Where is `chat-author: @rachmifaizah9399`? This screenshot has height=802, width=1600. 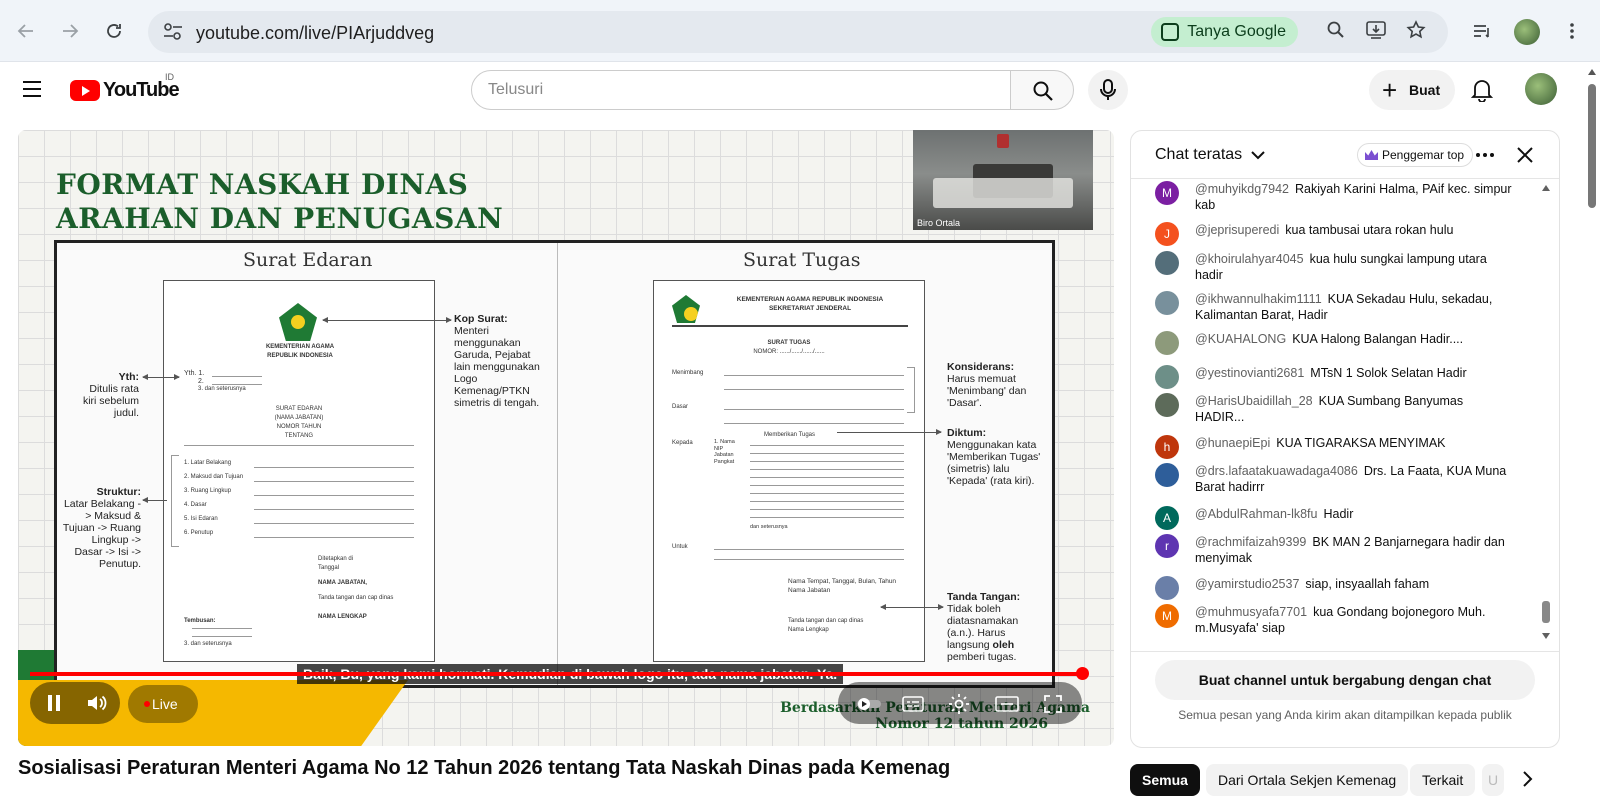
chat-author: @rachmifaizah9399 is located at coordinates (1250, 542).